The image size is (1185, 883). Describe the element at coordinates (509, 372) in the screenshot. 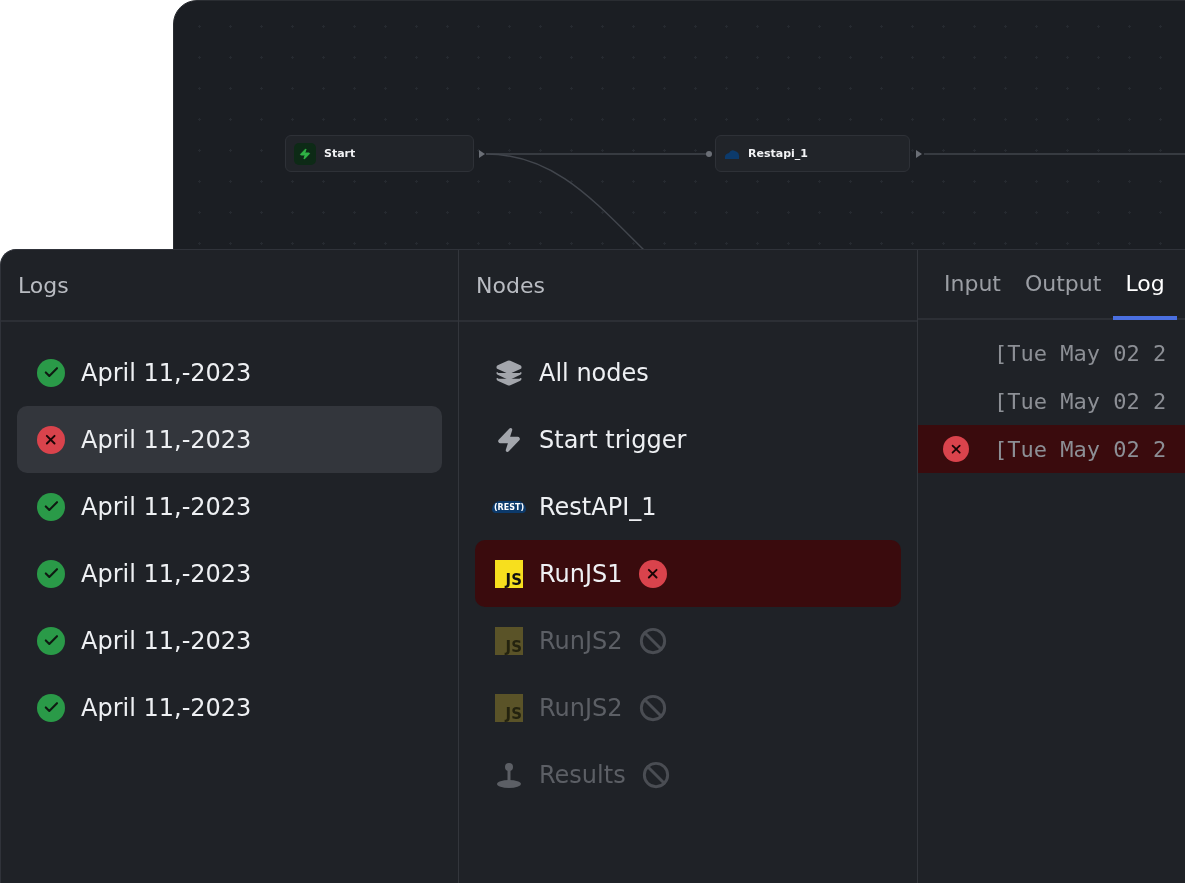

I see `layers-icon` at that location.